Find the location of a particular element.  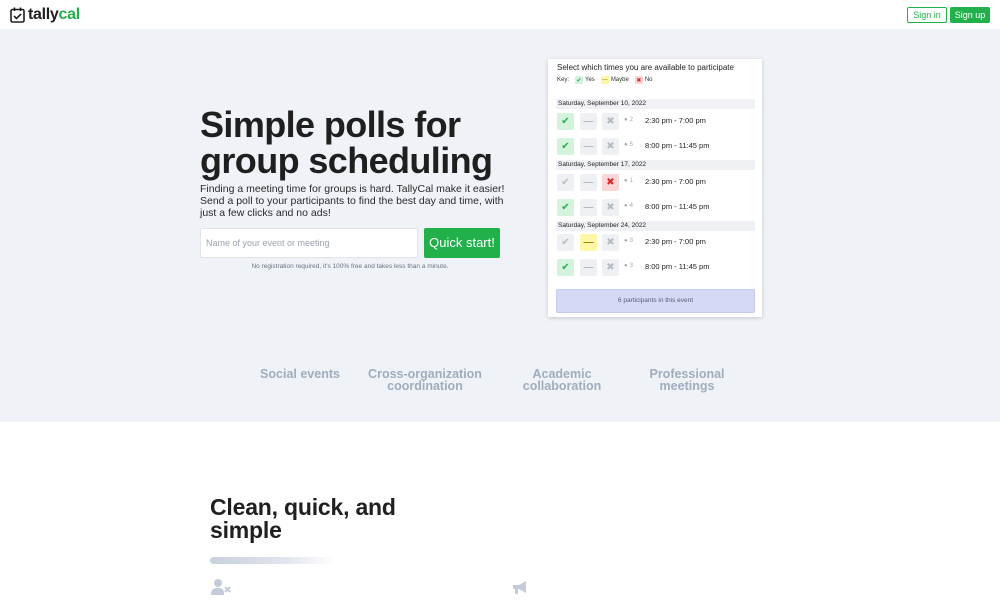

participant-count-value: 4 is located at coordinates (631, 206).